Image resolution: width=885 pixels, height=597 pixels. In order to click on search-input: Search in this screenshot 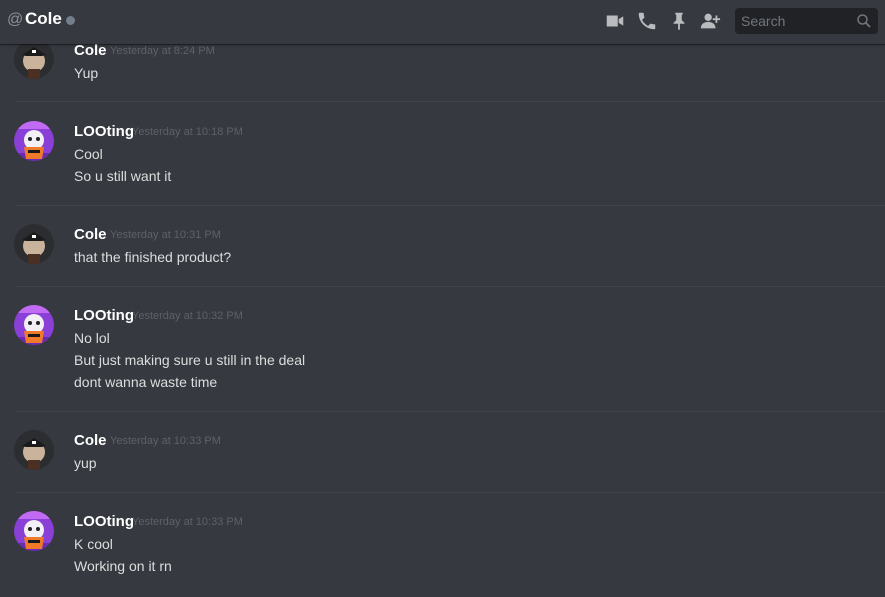, I will do `click(806, 21)`.